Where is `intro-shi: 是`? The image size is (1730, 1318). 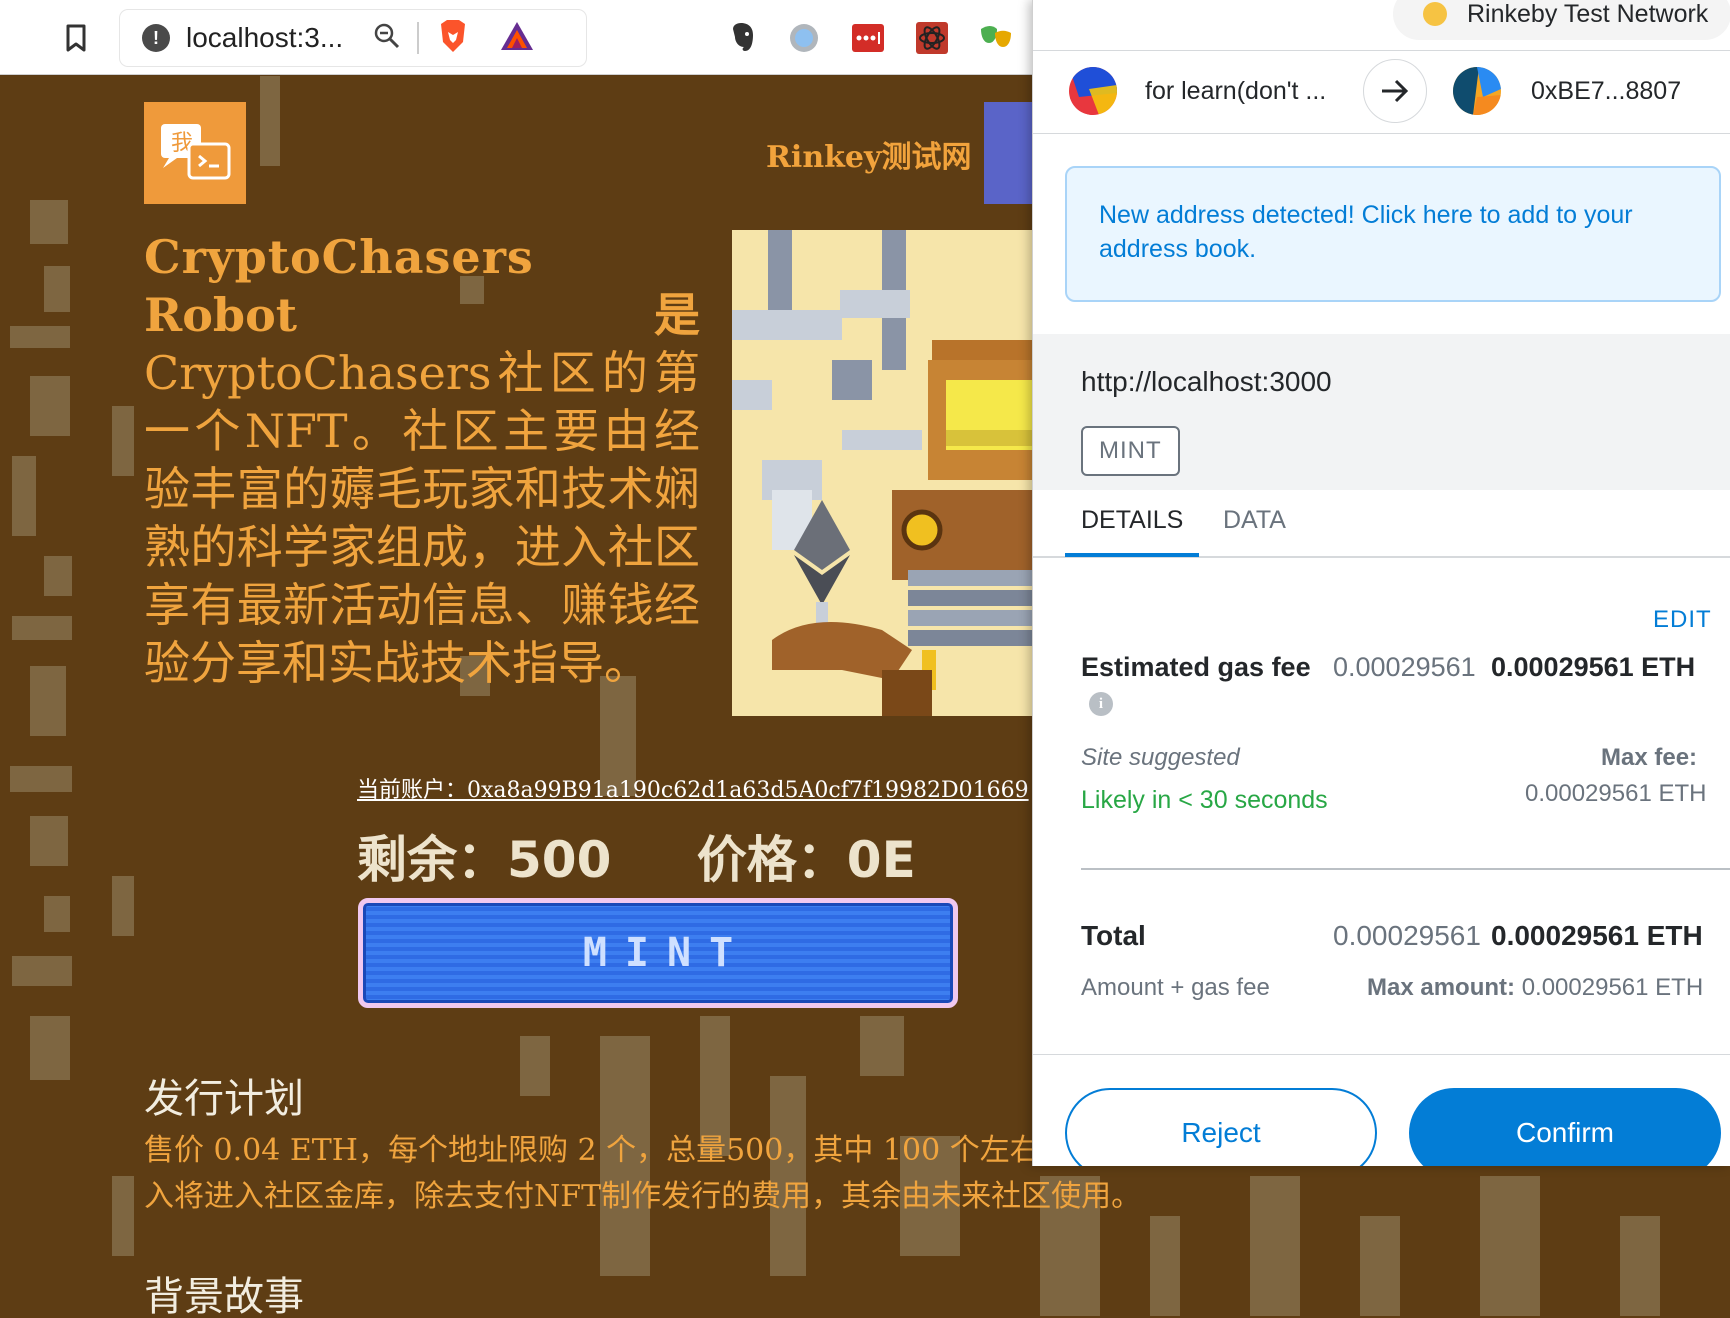
intro-shi: 是 is located at coordinates (677, 315).